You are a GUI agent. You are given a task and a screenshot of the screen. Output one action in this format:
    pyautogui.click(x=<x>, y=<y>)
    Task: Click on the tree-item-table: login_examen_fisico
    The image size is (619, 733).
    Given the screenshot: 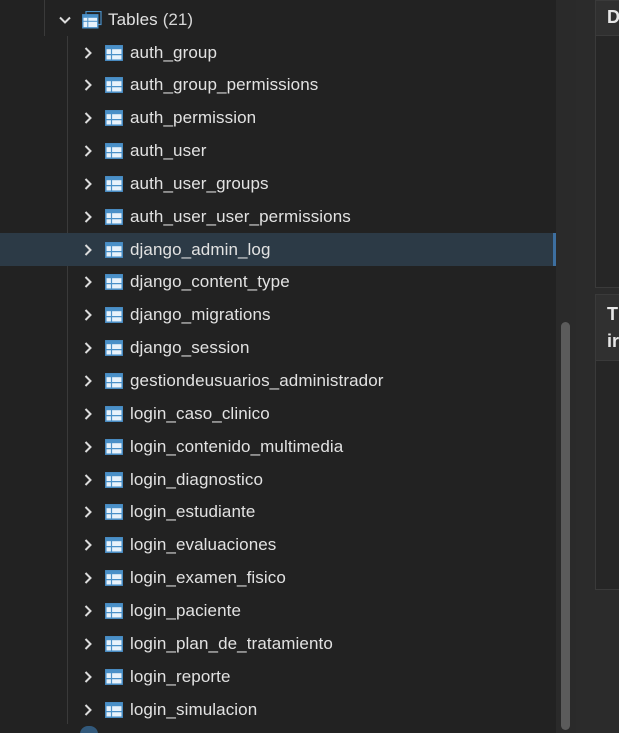 What is the action you would take?
    pyautogui.click(x=278, y=578)
    